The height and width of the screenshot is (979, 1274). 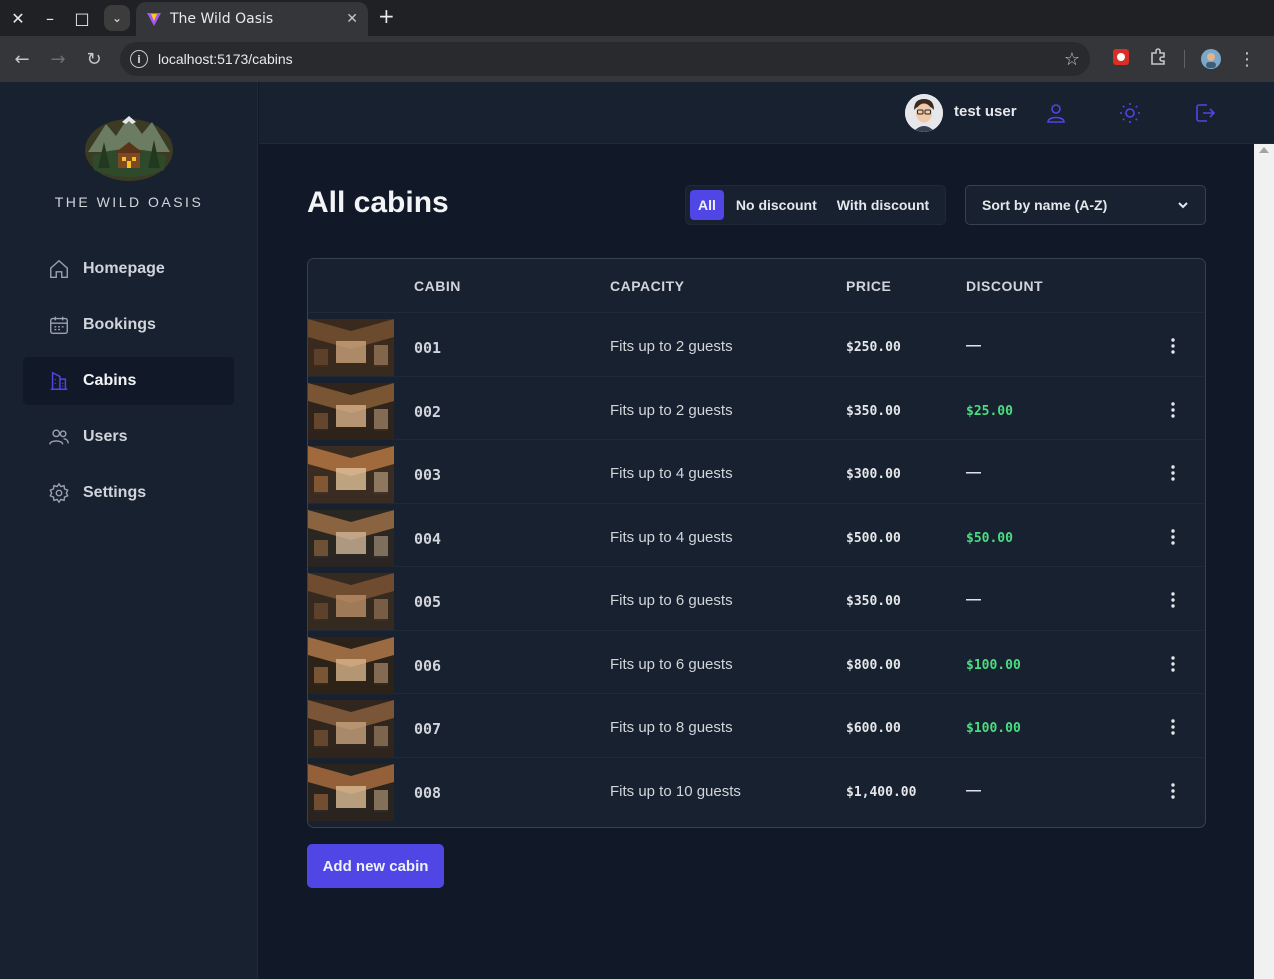 I want to click on nav-item-homepage: Homepage, so click(x=128, y=269).